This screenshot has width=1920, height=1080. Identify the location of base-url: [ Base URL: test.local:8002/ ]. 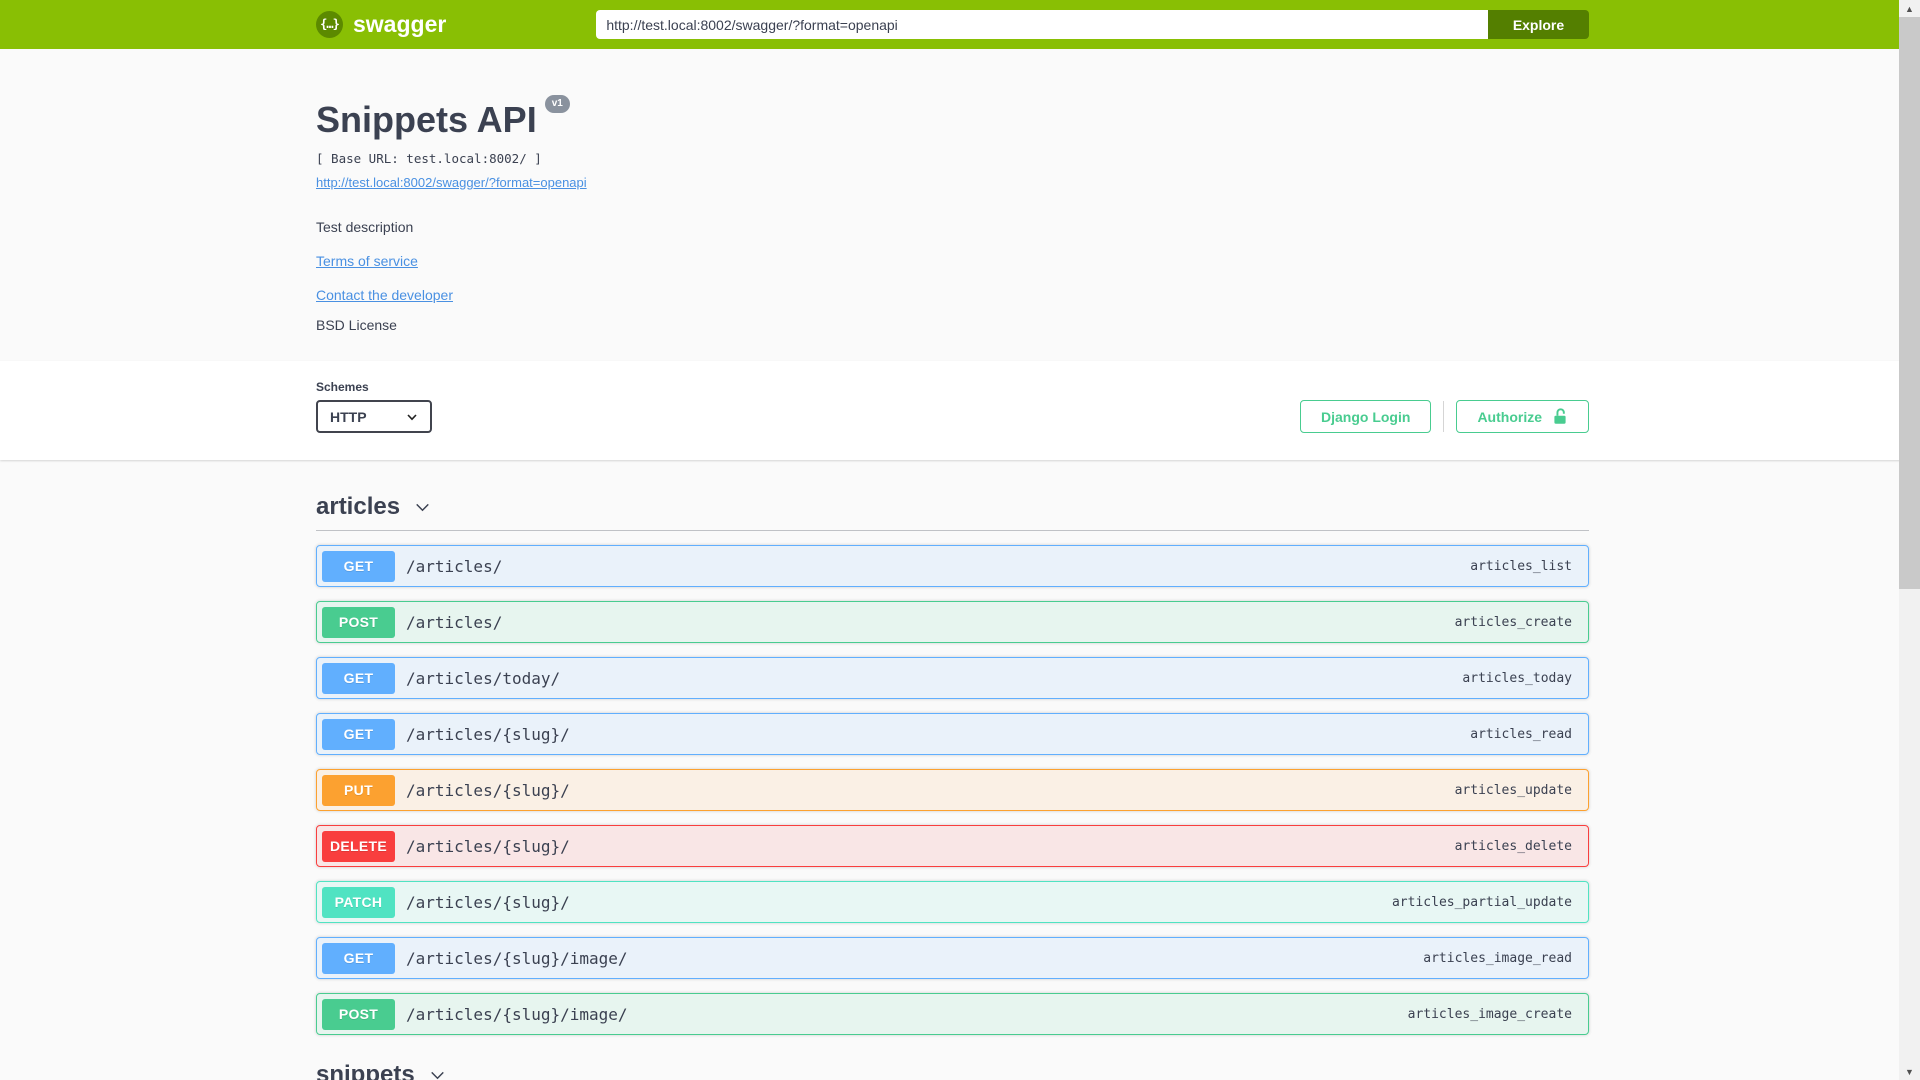
(429, 158).